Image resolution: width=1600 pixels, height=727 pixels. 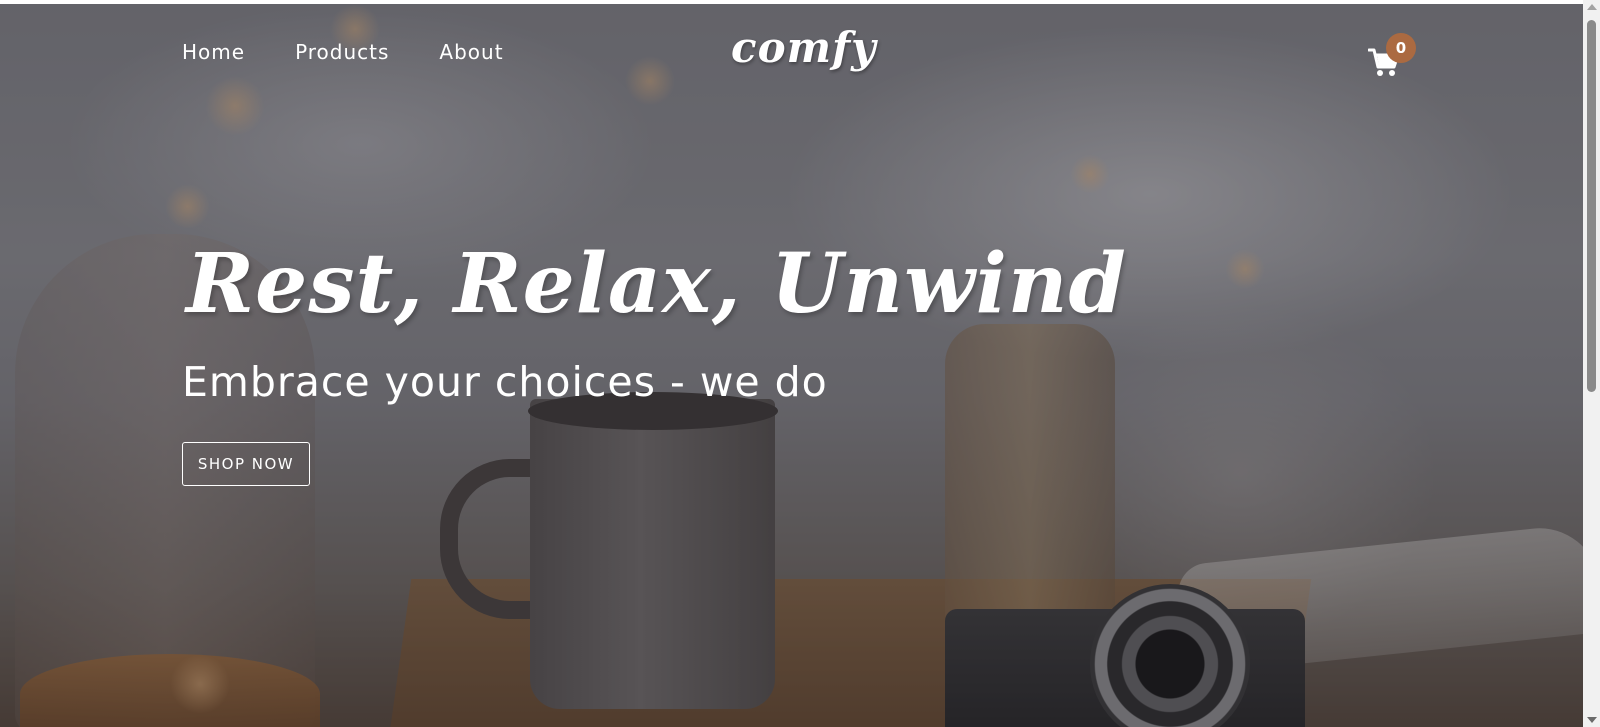 What do you see at coordinates (495, 539) in the screenshot?
I see `mug-handle-decoration` at bounding box center [495, 539].